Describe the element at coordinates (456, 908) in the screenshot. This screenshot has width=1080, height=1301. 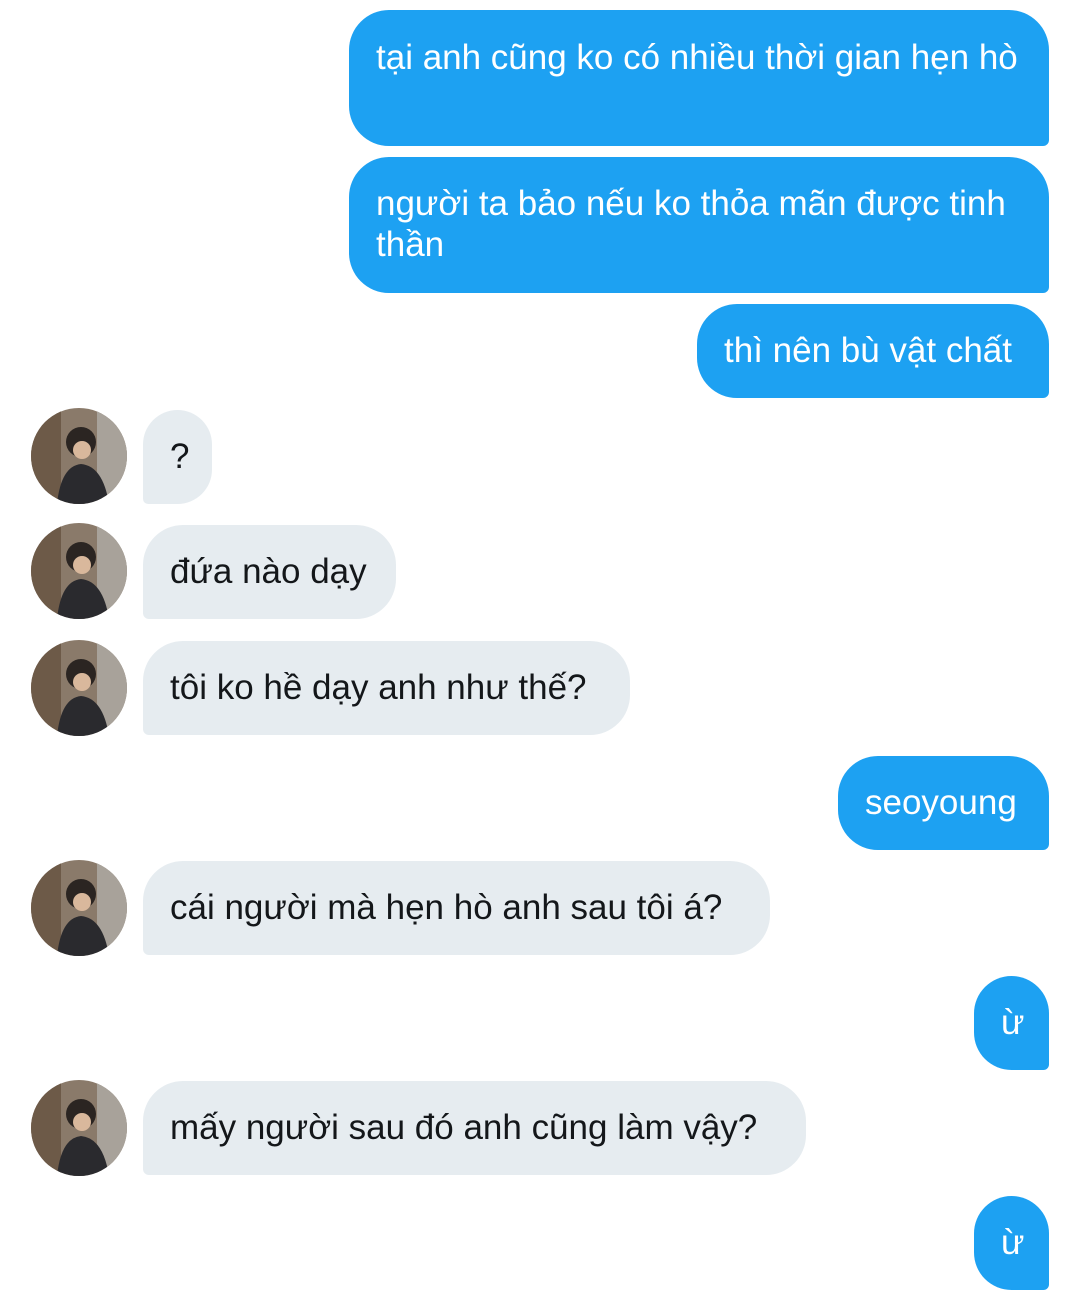
I see `message-bubble-received: cái người mà hẹn hò anh sau tôi á?` at that location.